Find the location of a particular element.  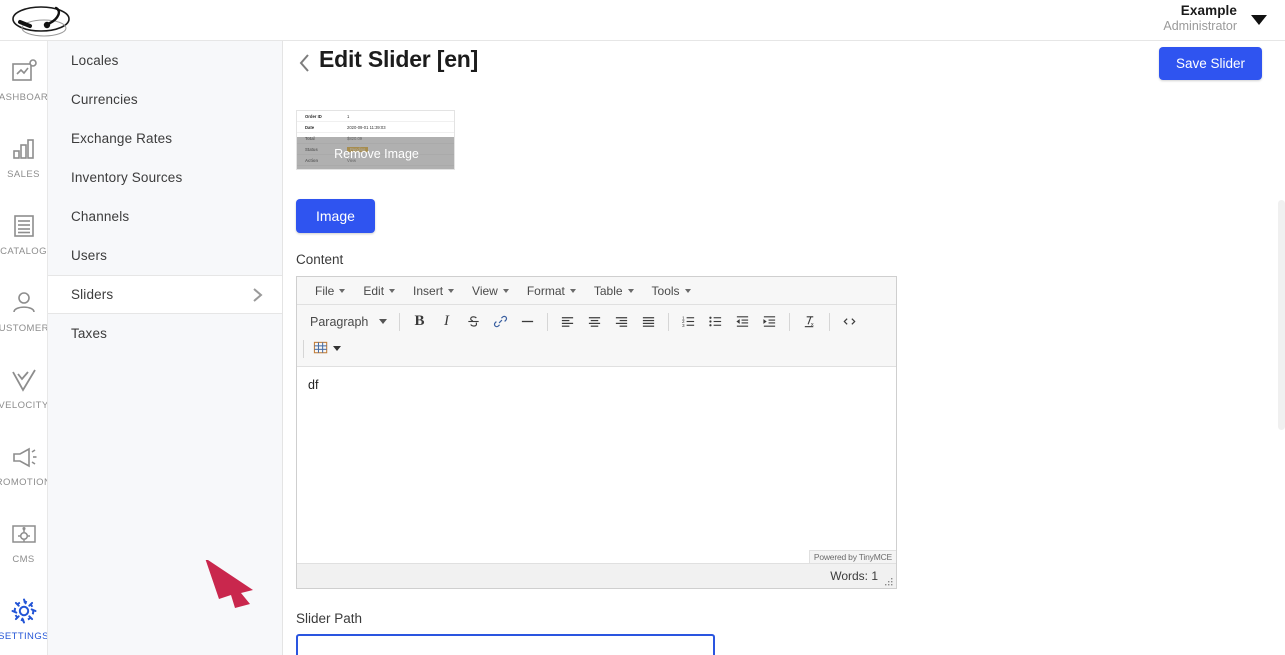

submenu-item-sliders: Sliders is located at coordinates (165, 294).